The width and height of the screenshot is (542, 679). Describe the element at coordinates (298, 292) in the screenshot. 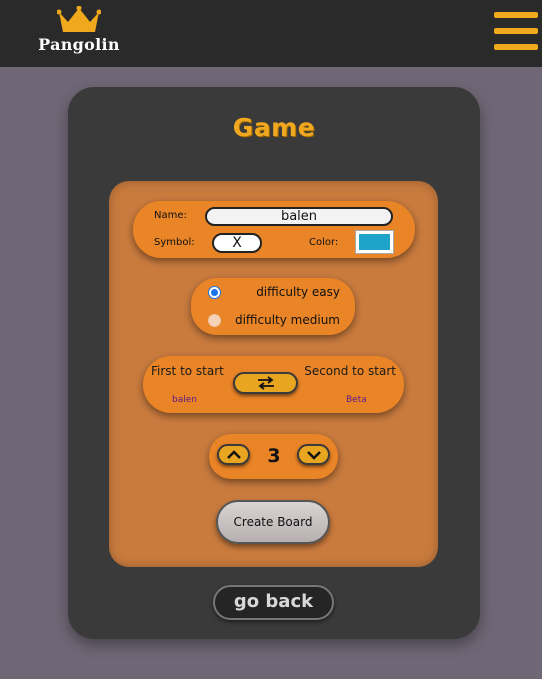

I see `difficulty-easy-label: difficulty easy` at that location.